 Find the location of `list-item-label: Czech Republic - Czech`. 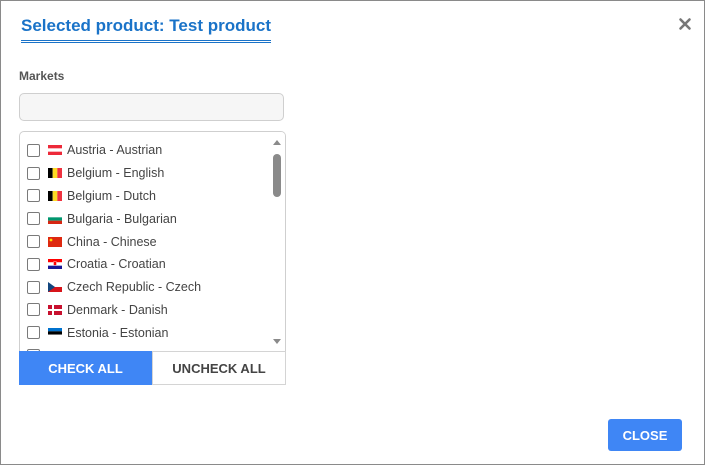

list-item-label: Czech Republic - Czech is located at coordinates (134, 287).